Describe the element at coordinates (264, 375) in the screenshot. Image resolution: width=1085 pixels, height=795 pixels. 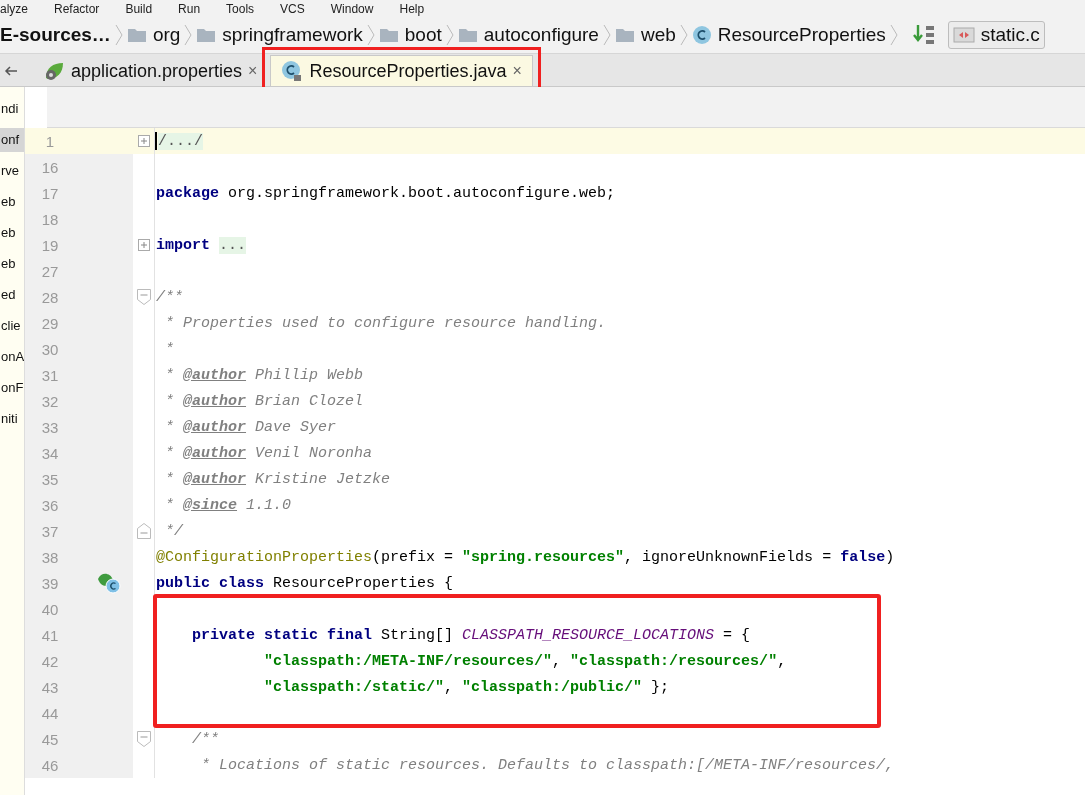
I see `code-line: * @author Phillip Webb` at that location.